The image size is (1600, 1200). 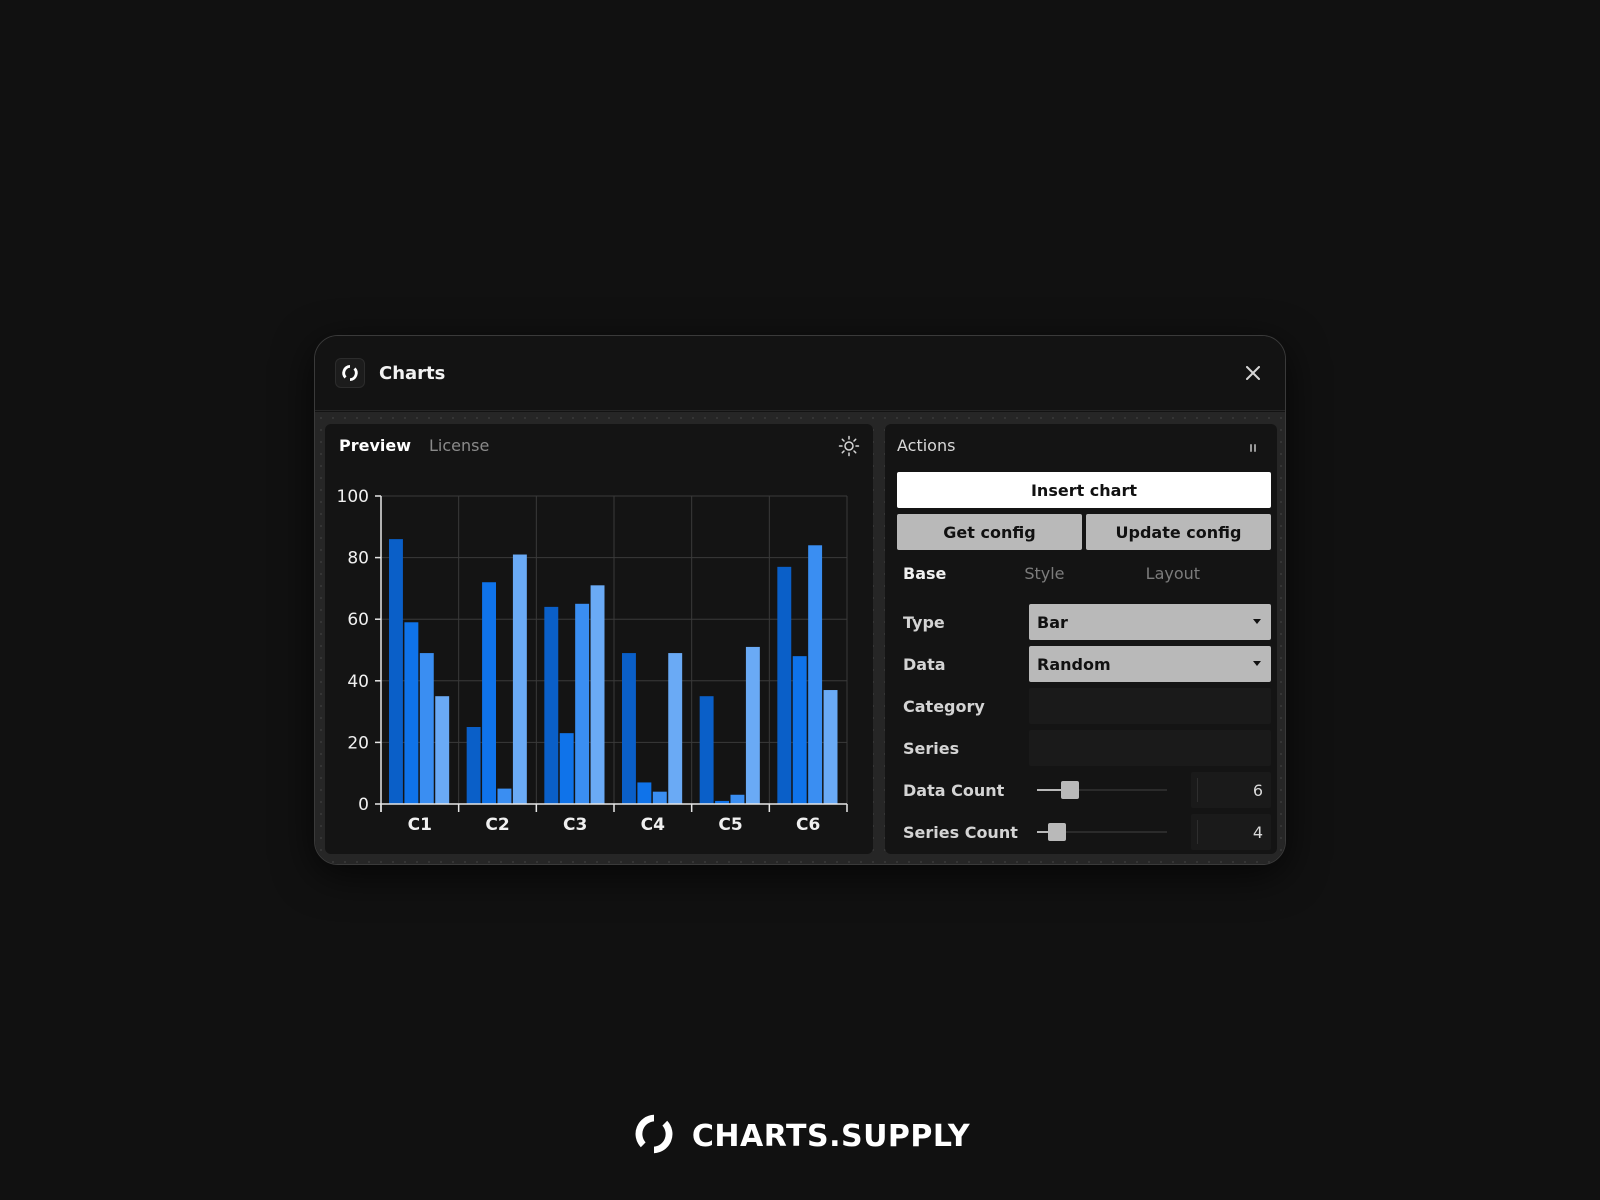 What do you see at coordinates (926, 445) in the screenshot?
I see `actions-header: Actions` at bounding box center [926, 445].